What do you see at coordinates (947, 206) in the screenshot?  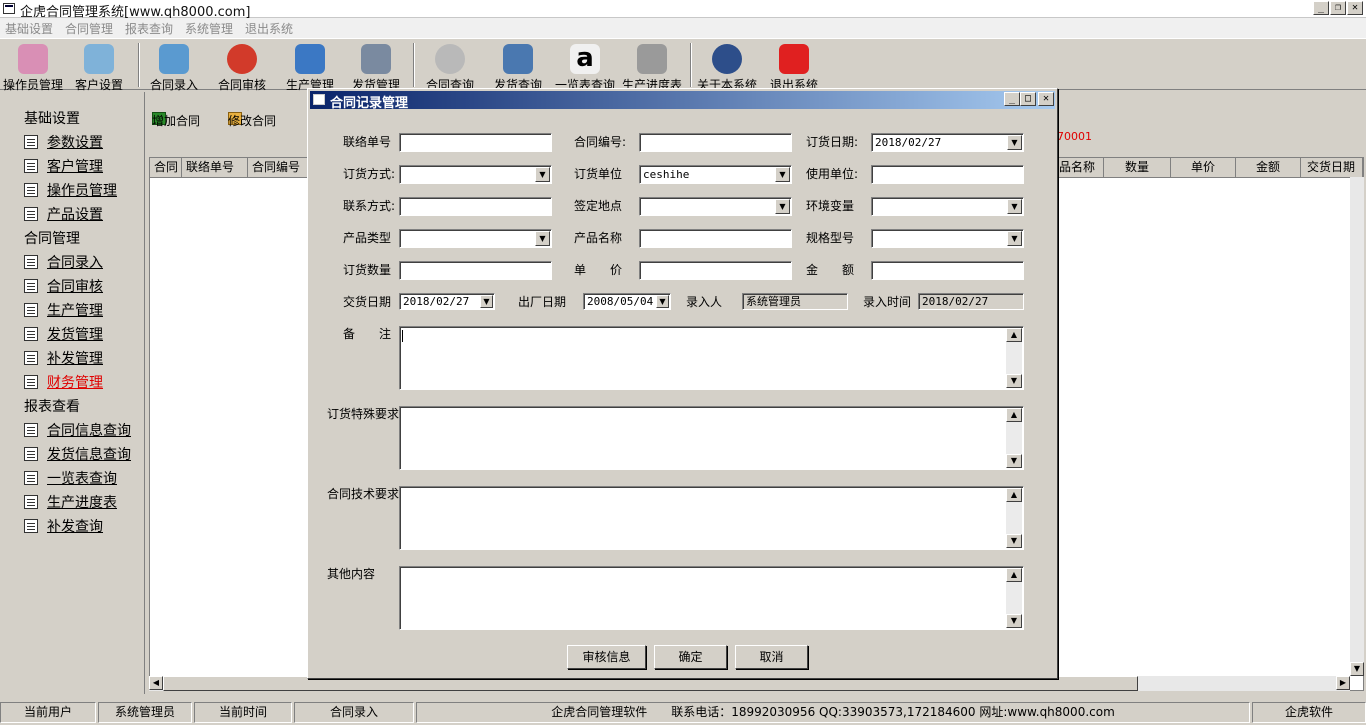 I see `env-select: ▼` at bounding box center [947, 206].